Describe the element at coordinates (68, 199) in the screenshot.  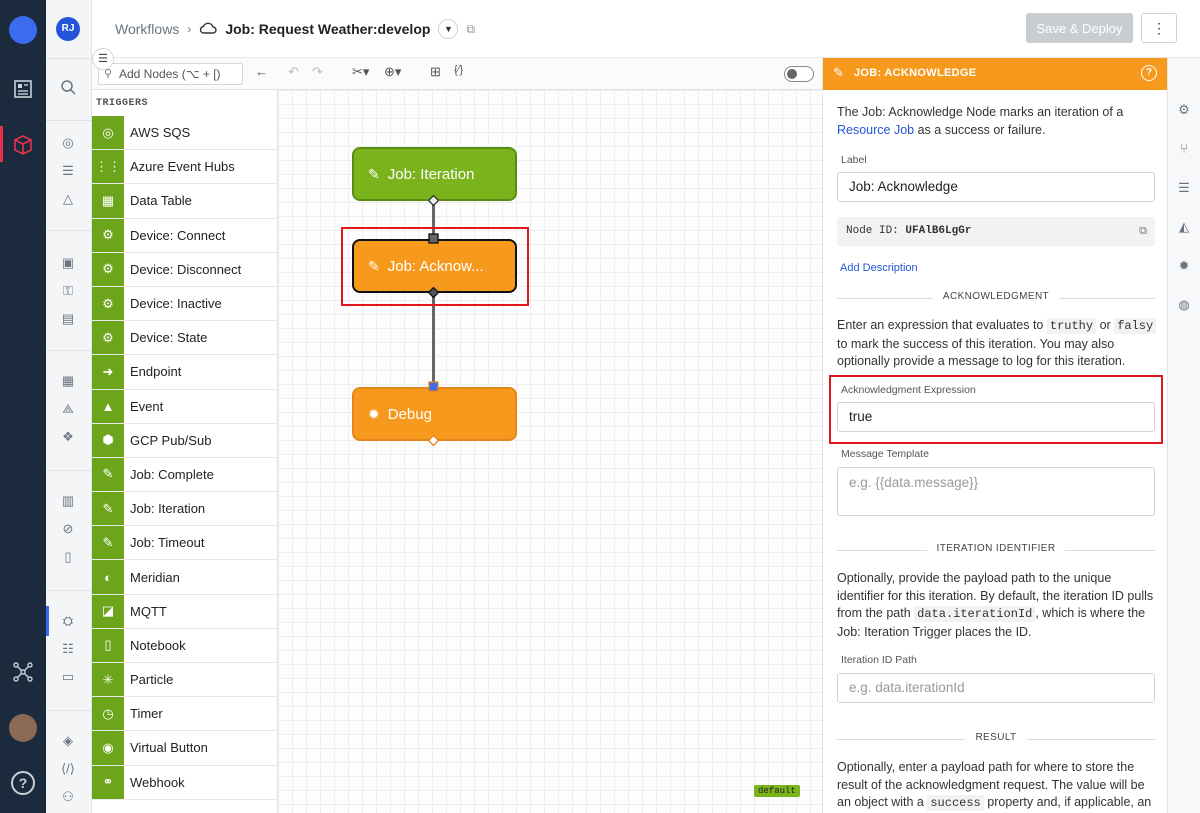
I see `alerts-icon: △` at that location.